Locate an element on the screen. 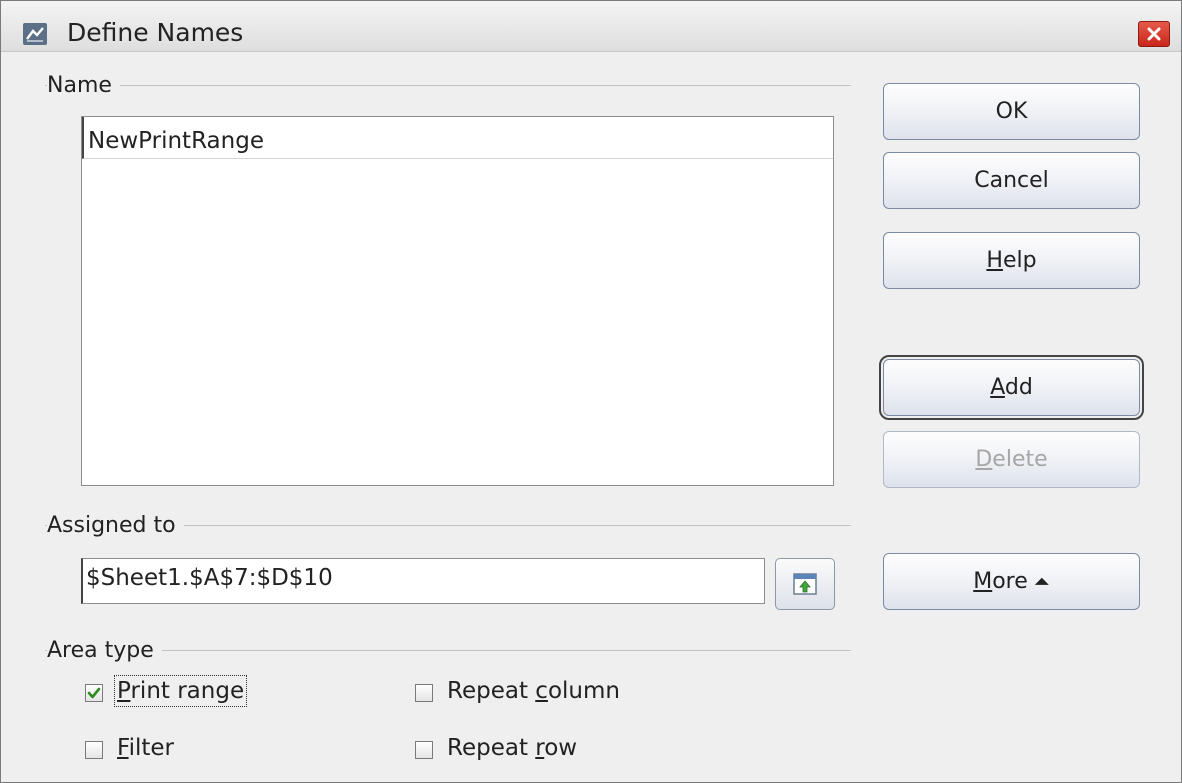 The image size is (1182, 783). ok-button: OK is located at coordinates (1011, 111).